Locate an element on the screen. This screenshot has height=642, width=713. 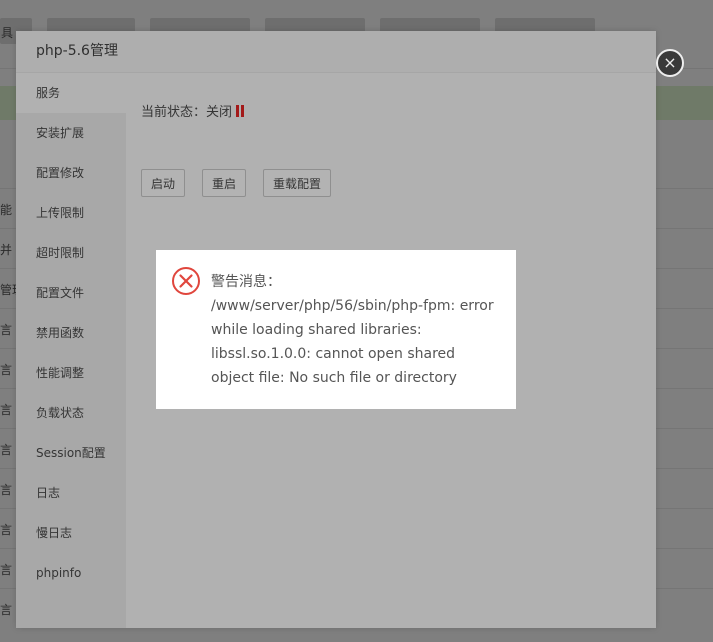
sidebar-item-config-edit: 配置修改 is located at coordinates (71, 173).